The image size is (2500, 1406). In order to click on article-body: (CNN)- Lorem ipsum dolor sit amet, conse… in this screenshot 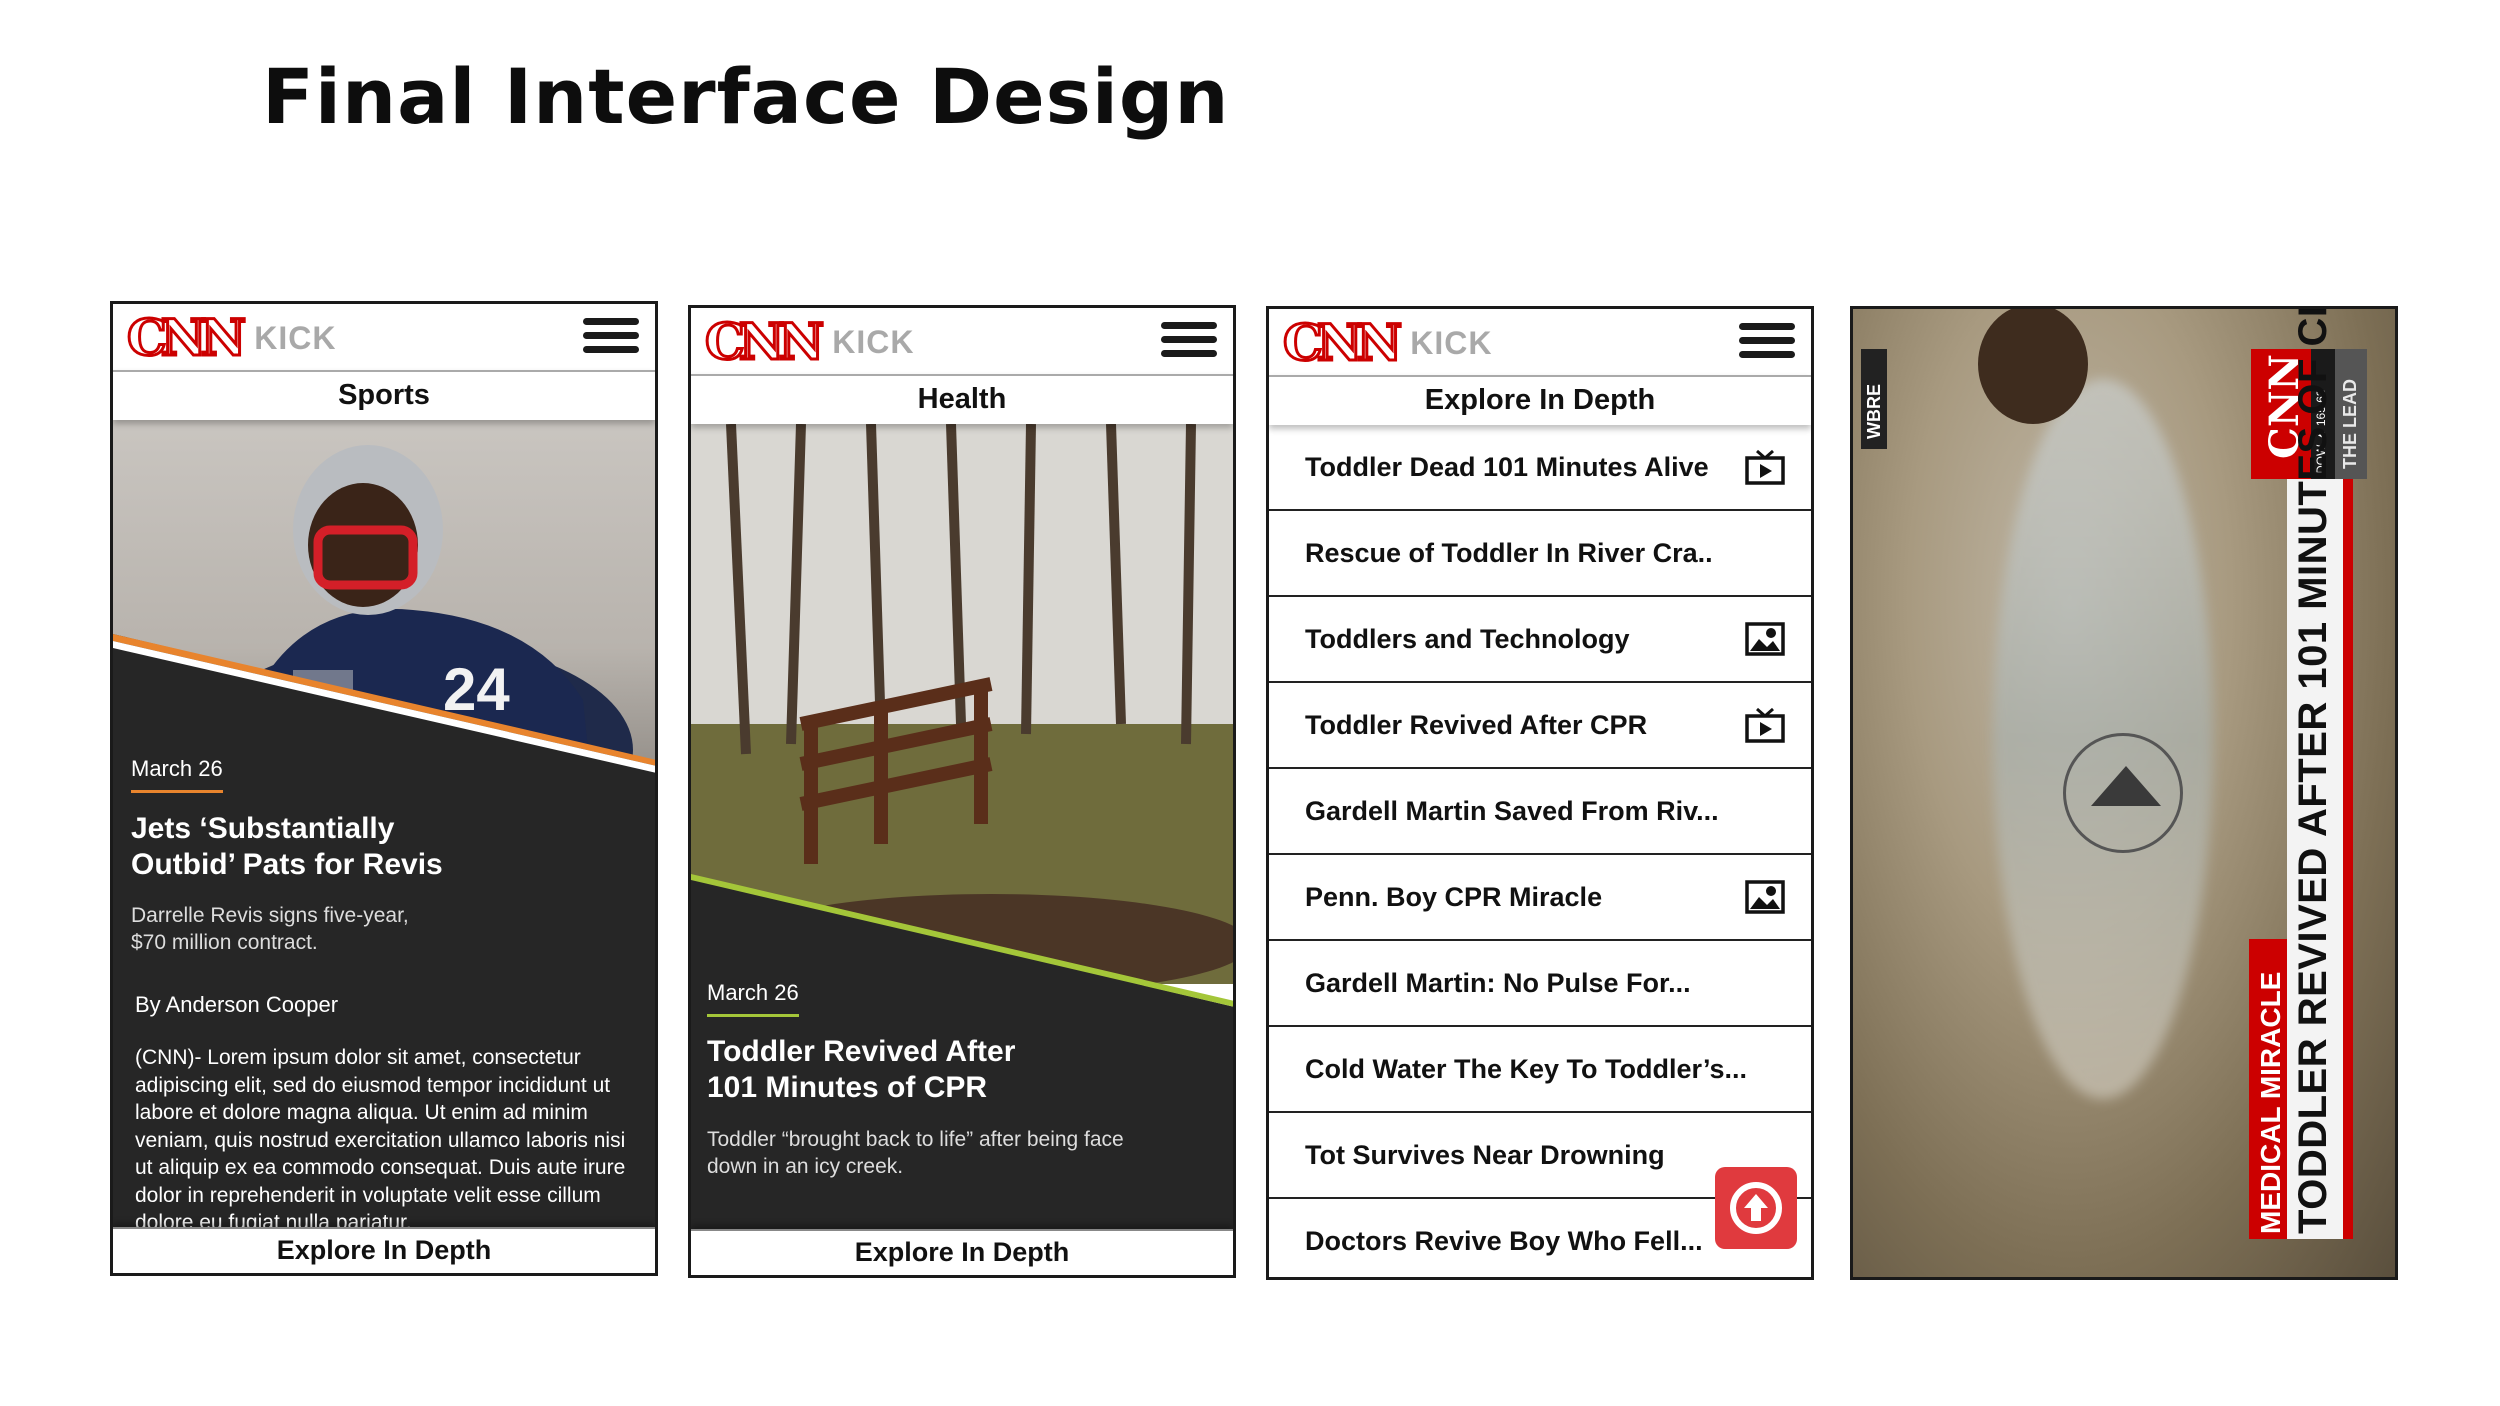, I will do `click(380, 1139)`.